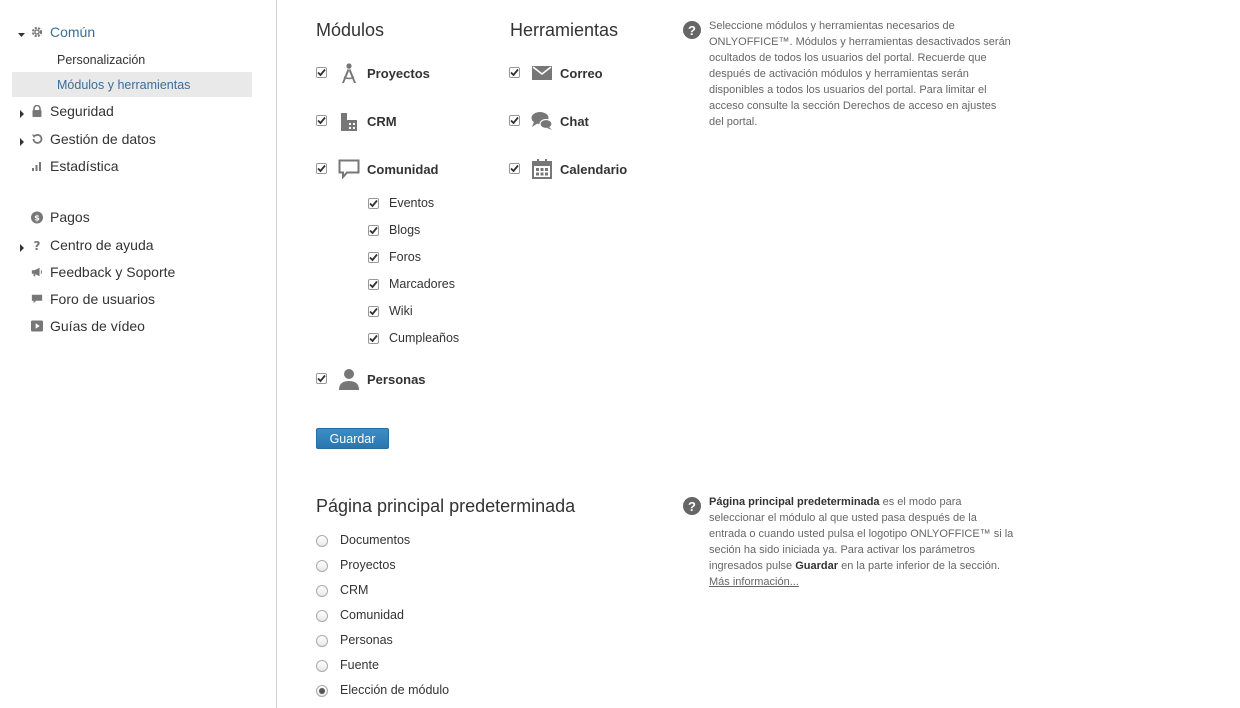 The height and width of the screenshot is (708, 1240). I want to click on people-checkbox, so click(321, 378).